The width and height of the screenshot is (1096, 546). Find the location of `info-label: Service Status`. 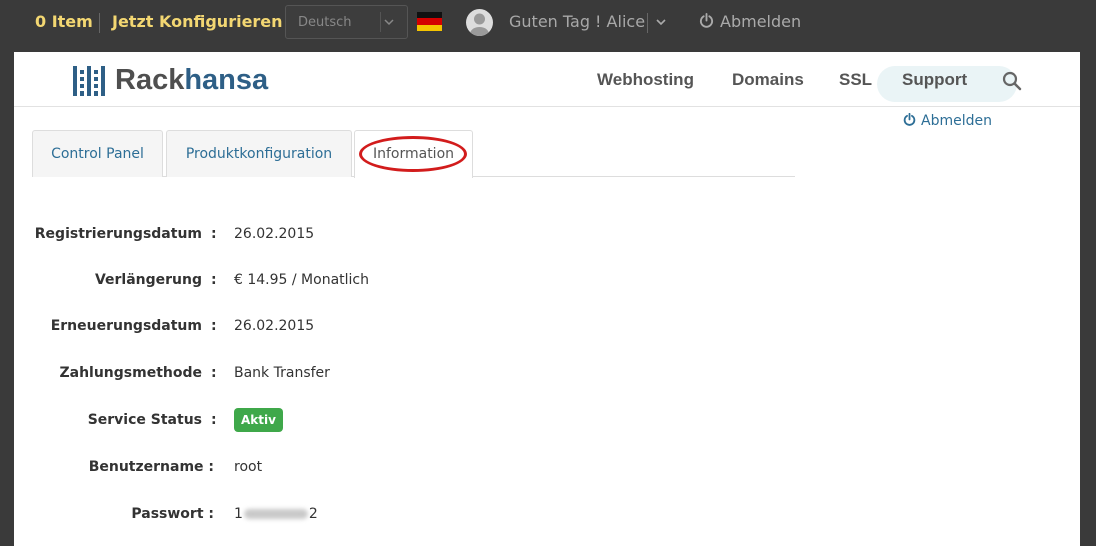

info-label: Service Status is located at coordinates (144, 420).